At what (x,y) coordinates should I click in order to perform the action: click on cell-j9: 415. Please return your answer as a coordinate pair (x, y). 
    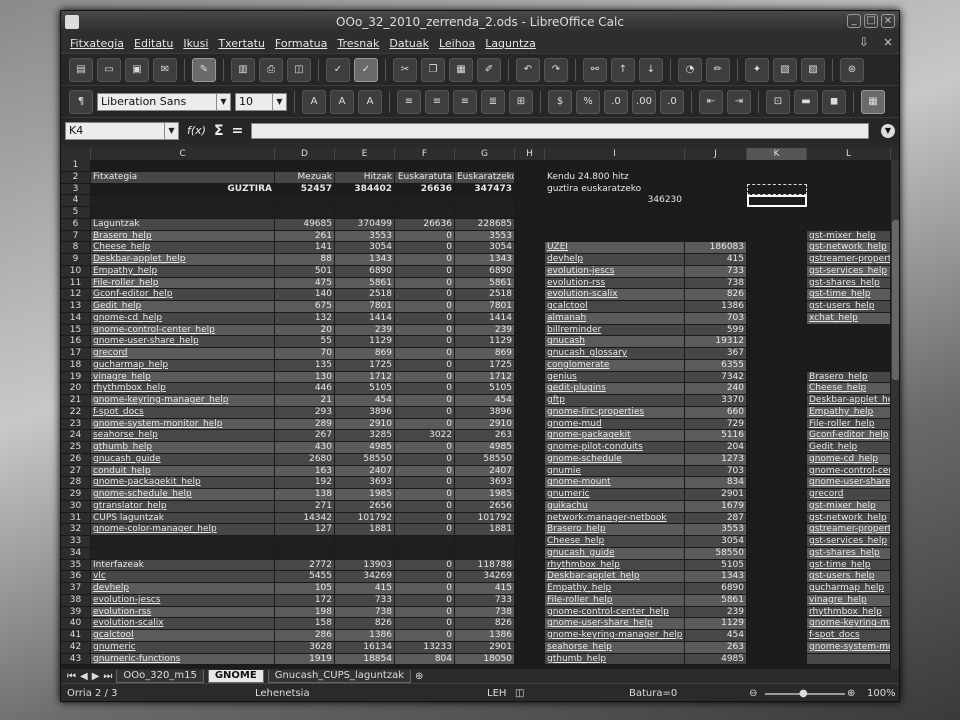
    Looking at the image, I should click on (716, 260).